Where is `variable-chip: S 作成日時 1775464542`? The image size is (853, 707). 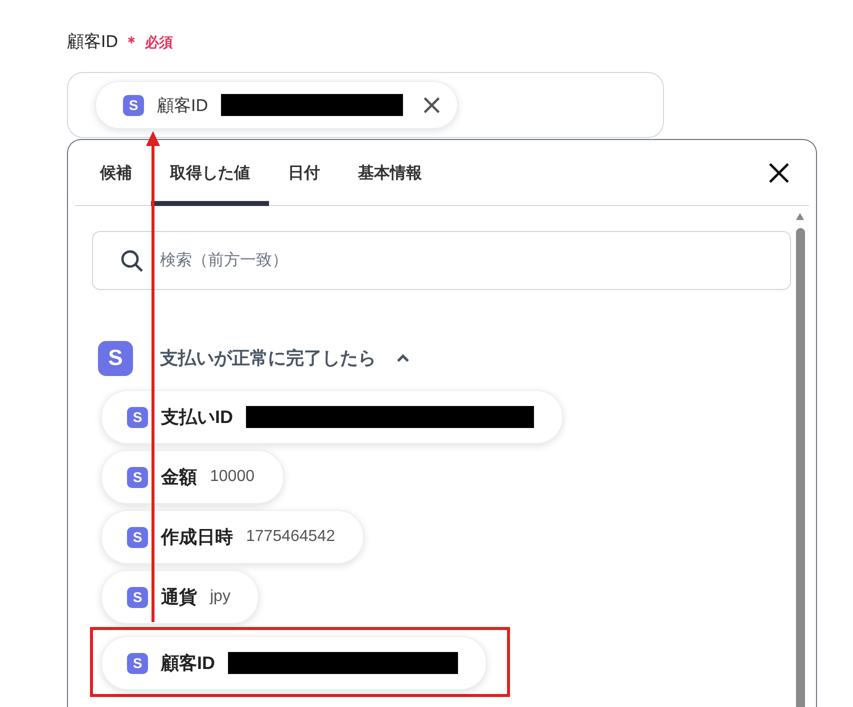
variable-chip: S 作成日時 1775464542 is located at coordinates (232, 537).